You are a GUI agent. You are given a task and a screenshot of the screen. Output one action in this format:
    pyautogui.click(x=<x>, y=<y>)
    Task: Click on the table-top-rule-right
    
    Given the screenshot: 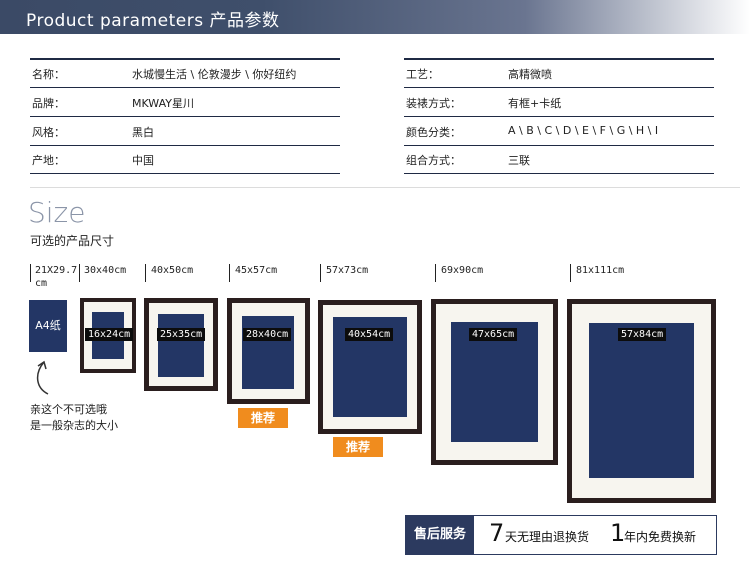 What is the action you would take?
    pyautogui.click(x=559, y=59)
    